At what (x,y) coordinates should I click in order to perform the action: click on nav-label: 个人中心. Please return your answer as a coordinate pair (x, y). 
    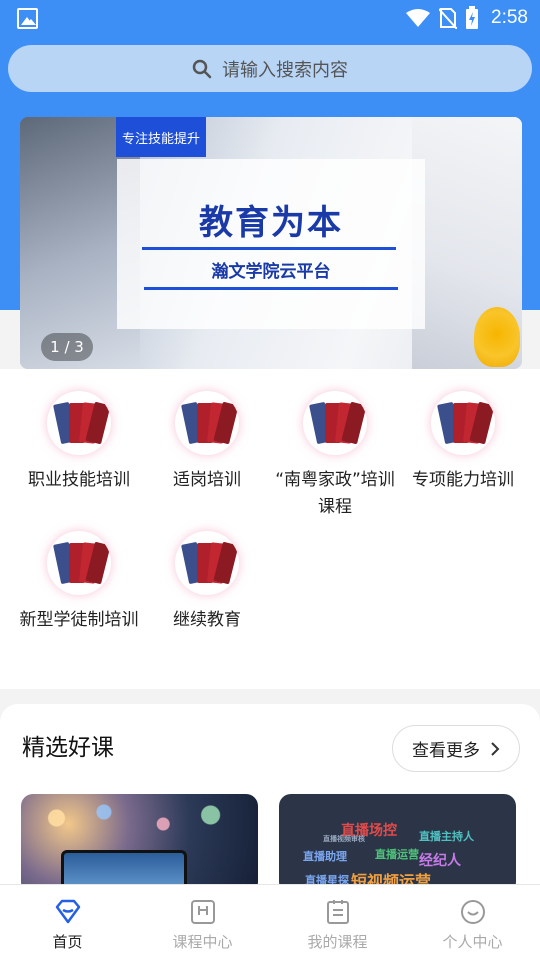
    Looking at the image, I should click on (472, 942).